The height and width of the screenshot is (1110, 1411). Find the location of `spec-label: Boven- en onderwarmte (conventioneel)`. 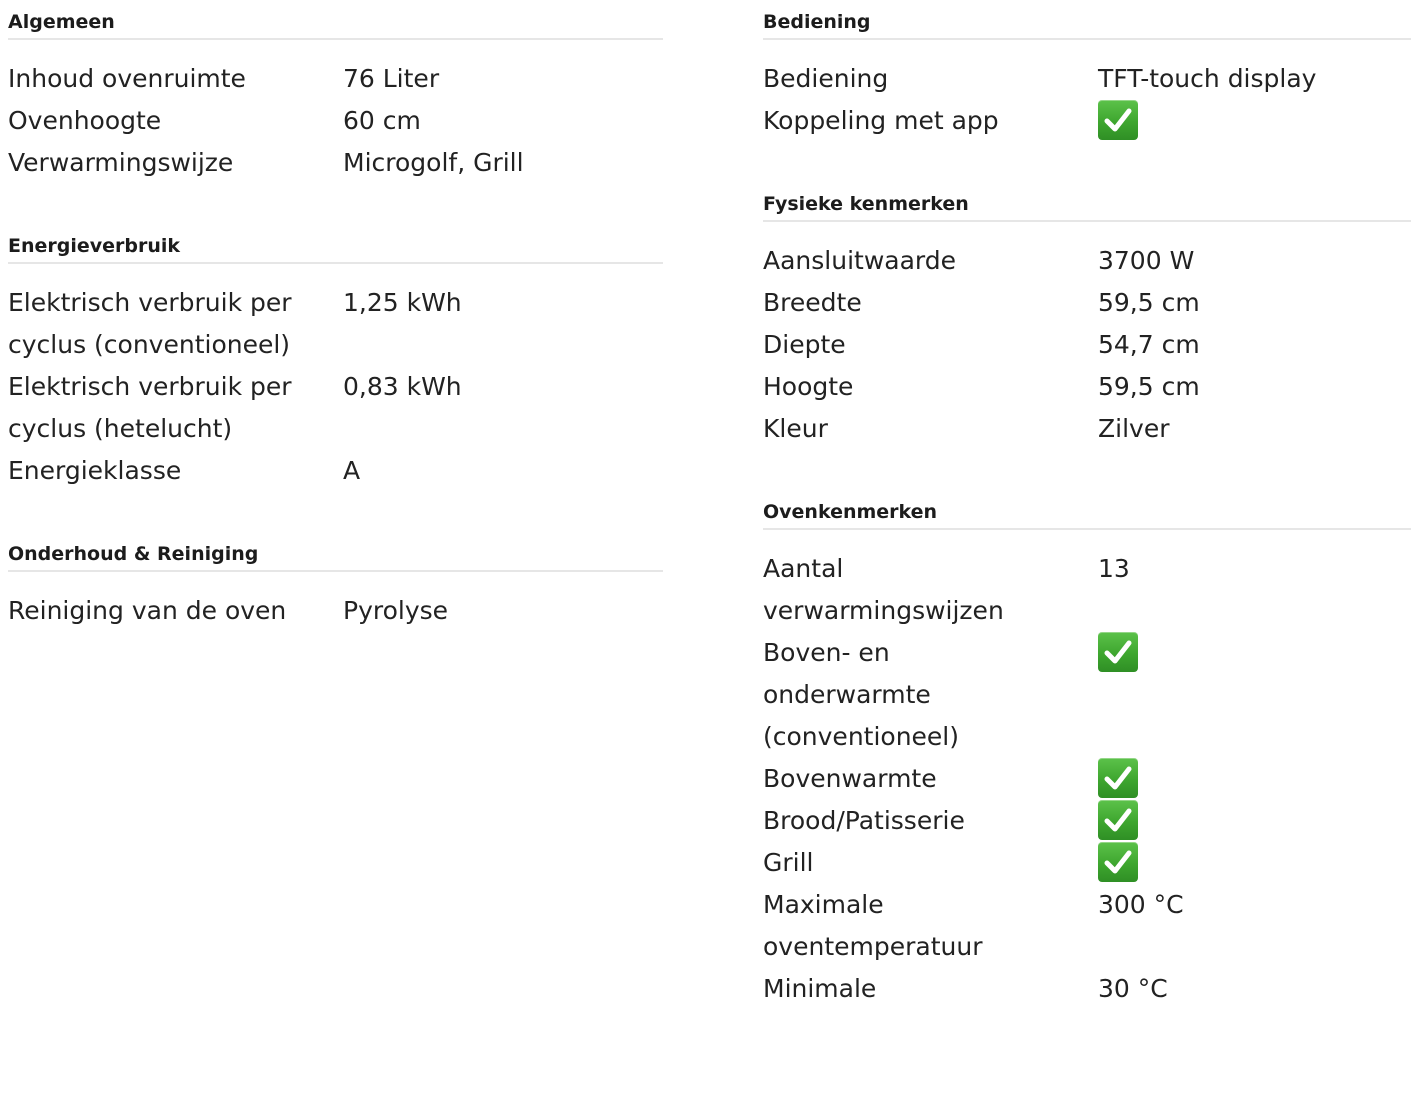

spec-label: Boven- en onderwarmte (conventioneel) is located at coordinates (861, 694).